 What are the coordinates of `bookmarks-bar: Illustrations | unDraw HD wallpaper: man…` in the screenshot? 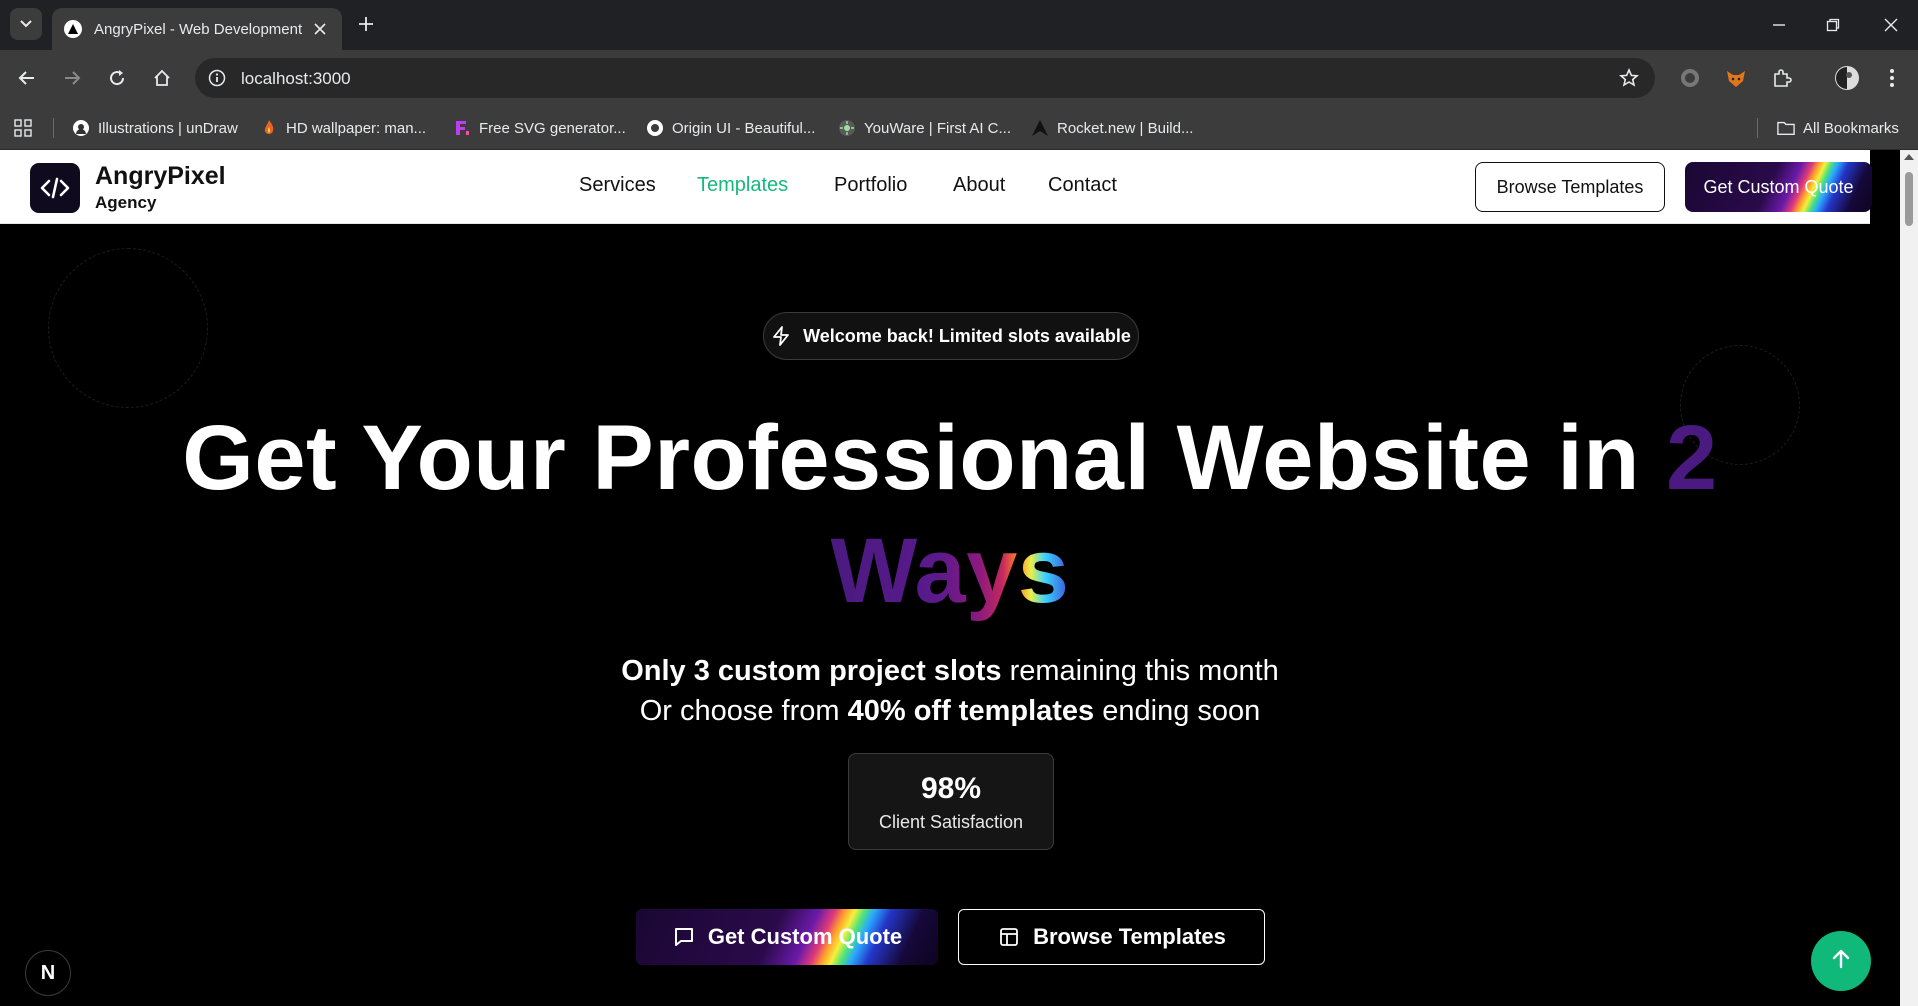 It's located at (959, 128).